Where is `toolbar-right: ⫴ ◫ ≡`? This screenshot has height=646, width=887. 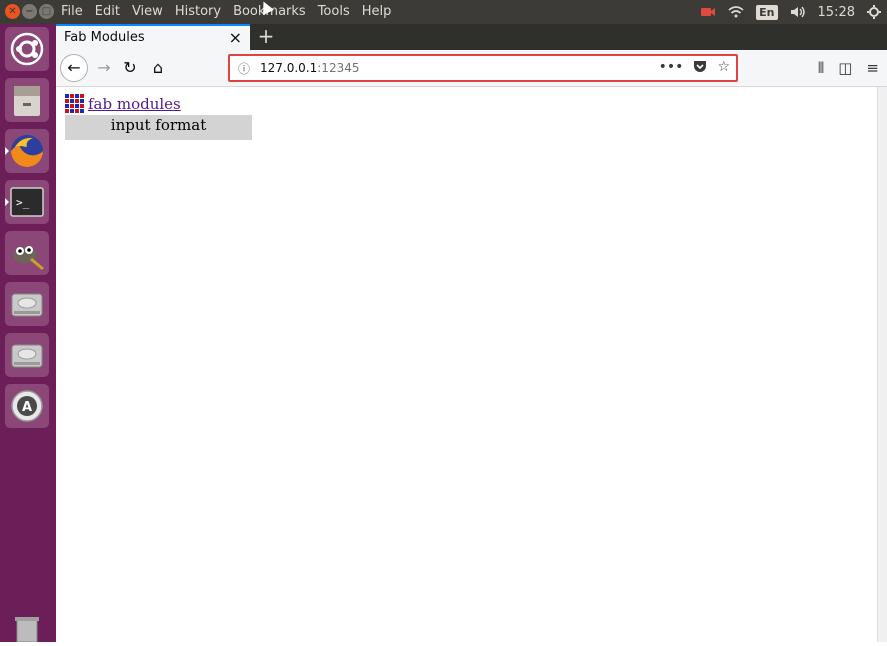 toolbar-right: ⫴ ◫ ≡ is located at coordinates (848, 68).